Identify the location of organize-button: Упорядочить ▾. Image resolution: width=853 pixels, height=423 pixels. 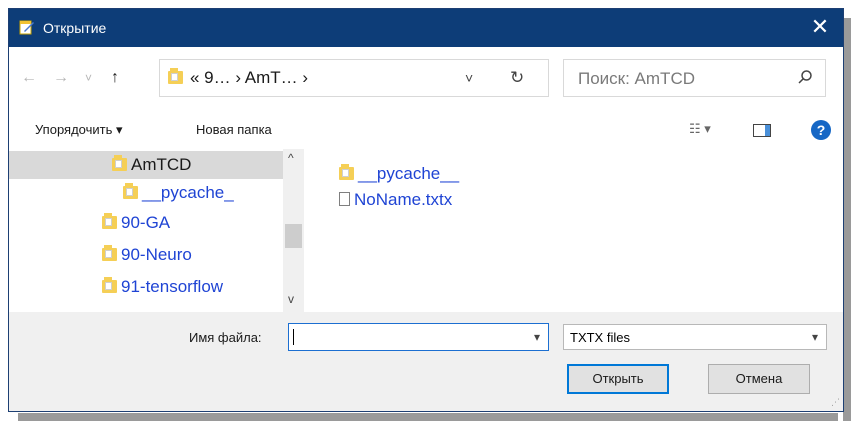
(79, 130).